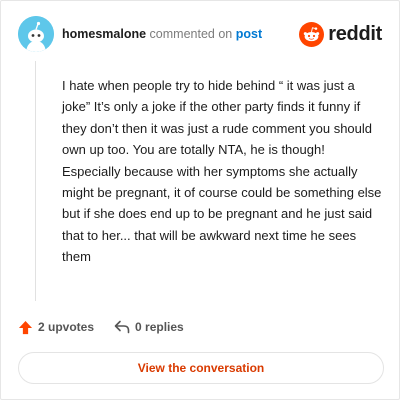  I want to click on reddit-logo: reddit, so click(340, 34).